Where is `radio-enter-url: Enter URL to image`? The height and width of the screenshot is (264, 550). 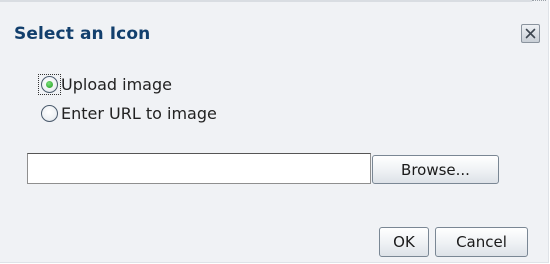
radio-enter-url: Enter URL to image is located at coordinates (129, 113).